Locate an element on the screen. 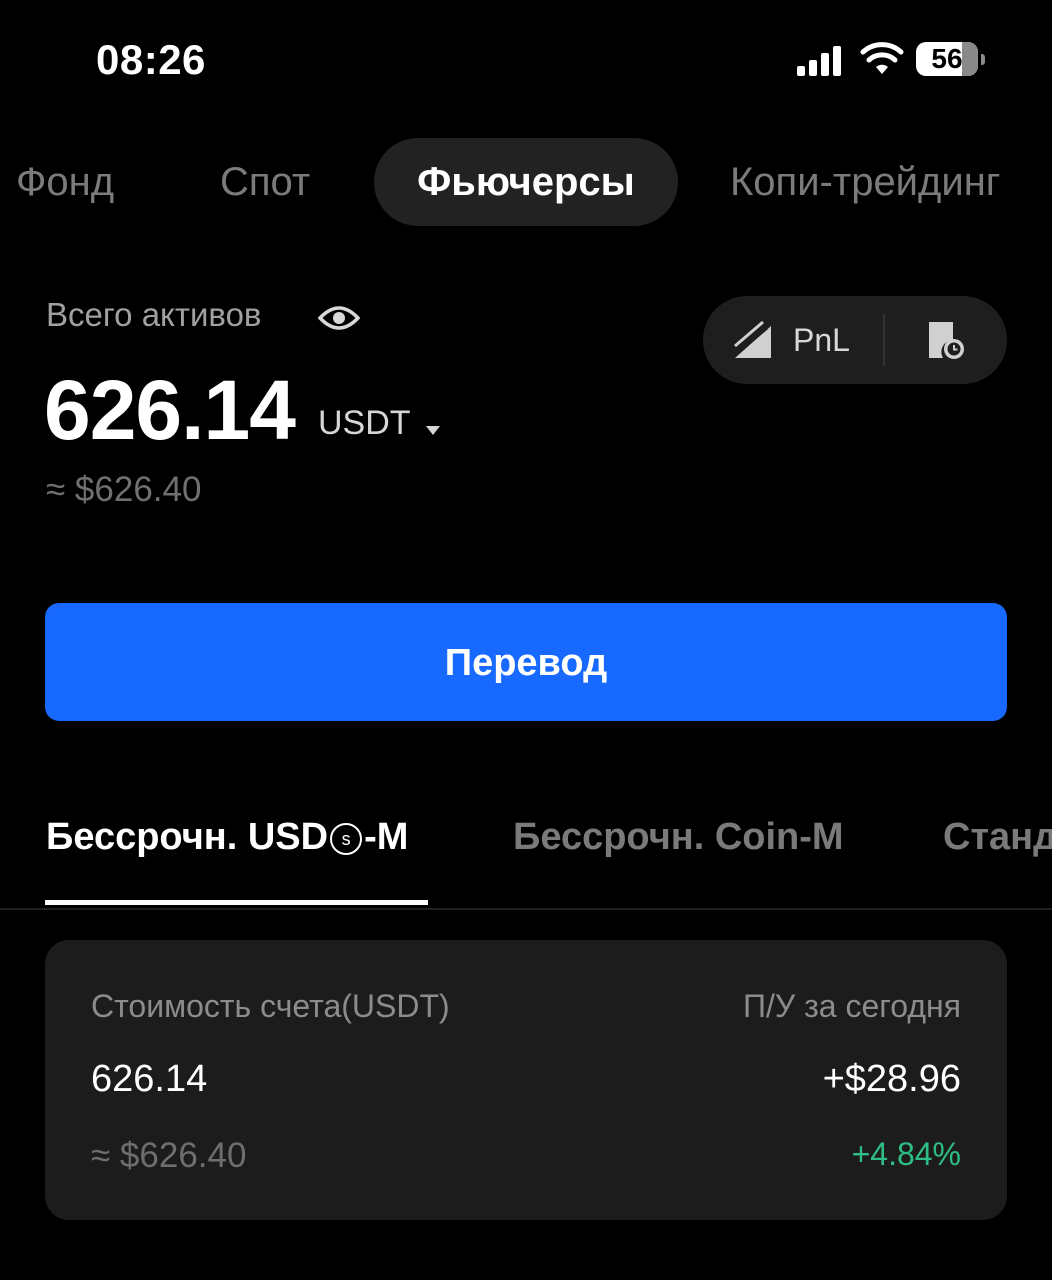 This screenshot has height=1280, width=1052. pnl-today-value: +$28.96 is located at coordinates (891, 1079).